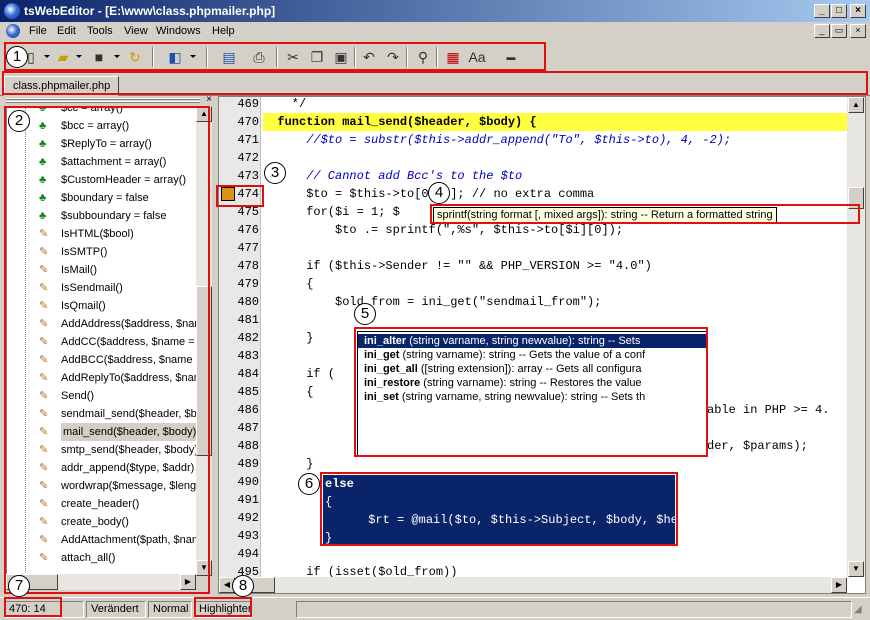 This screenshot has width=870, height=620. Describe the element at coordinates (248, 356) in the screenshot. I see `line-number: 483` at that location.